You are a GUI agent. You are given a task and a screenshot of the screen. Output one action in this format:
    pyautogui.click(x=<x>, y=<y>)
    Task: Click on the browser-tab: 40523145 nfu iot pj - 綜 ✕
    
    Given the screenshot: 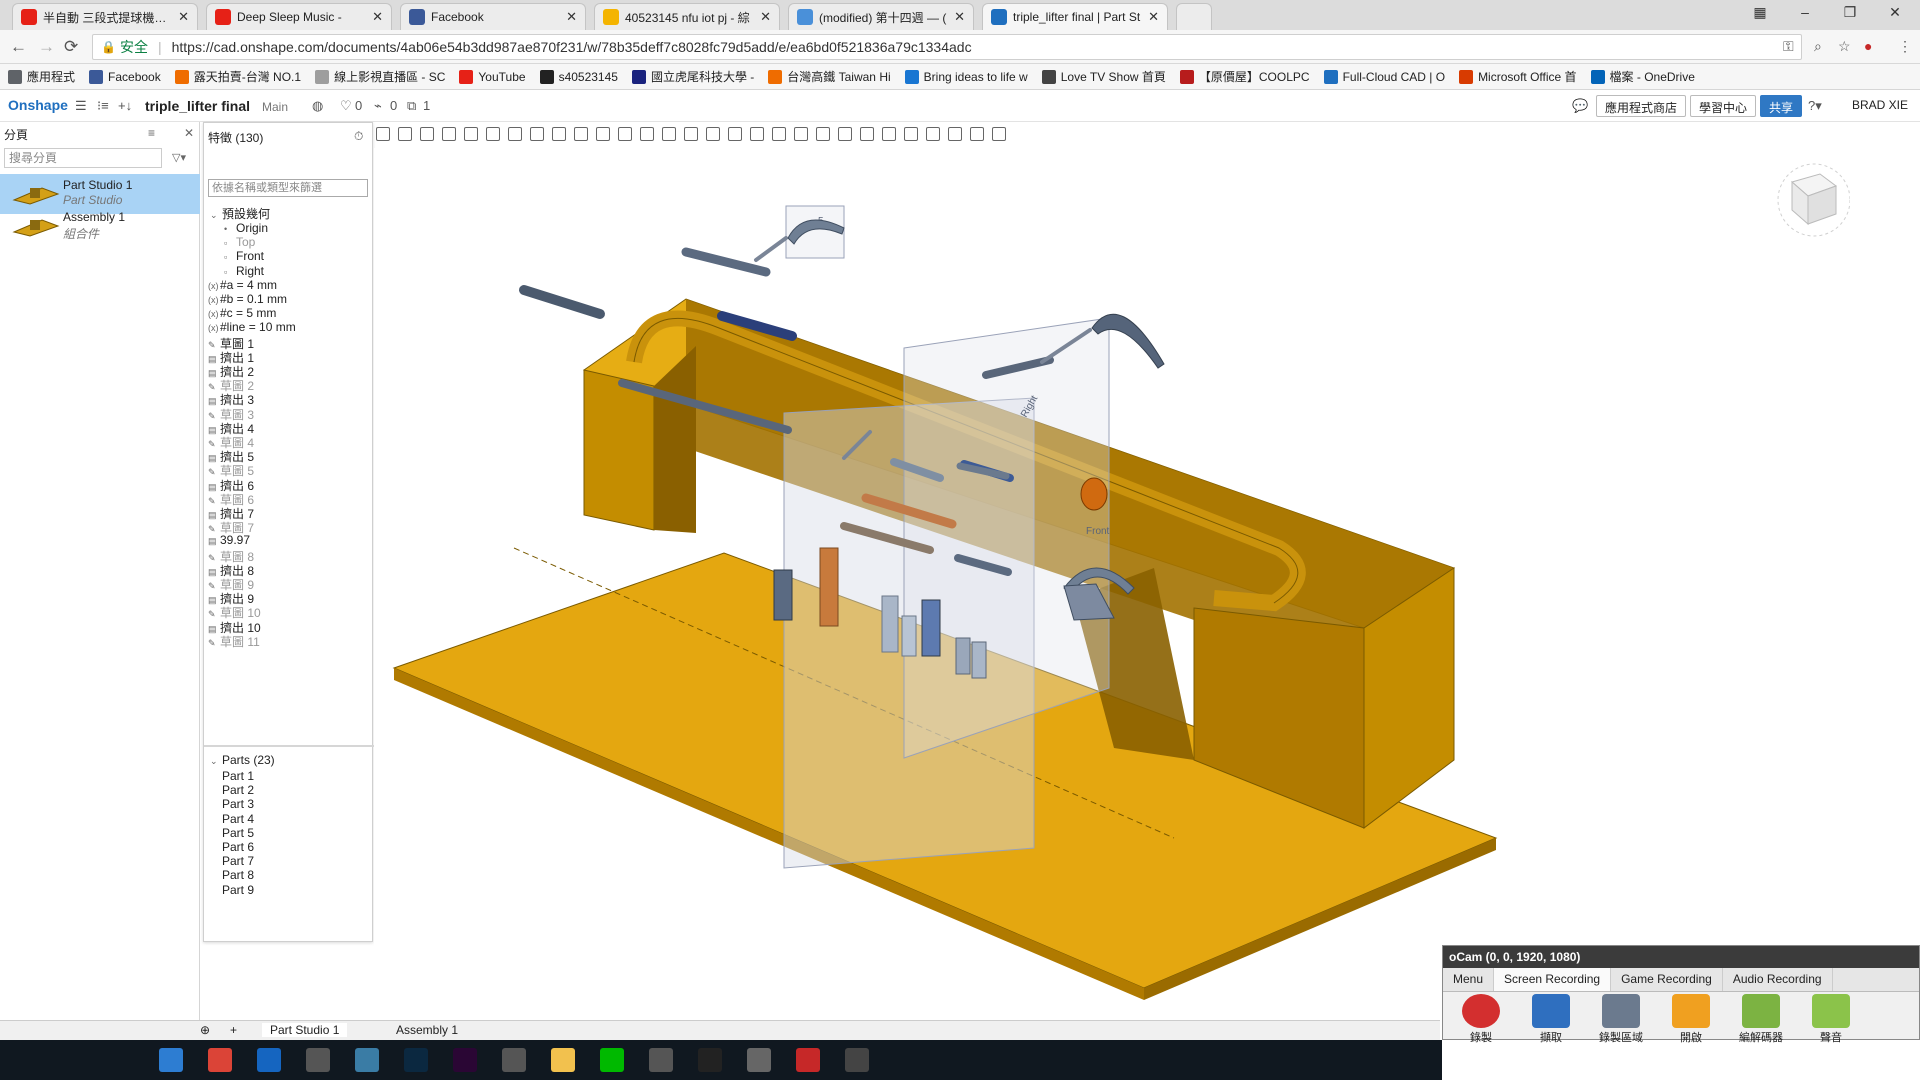 What is the action you would take?
    pyautogui.click(x=687, y=16)
    